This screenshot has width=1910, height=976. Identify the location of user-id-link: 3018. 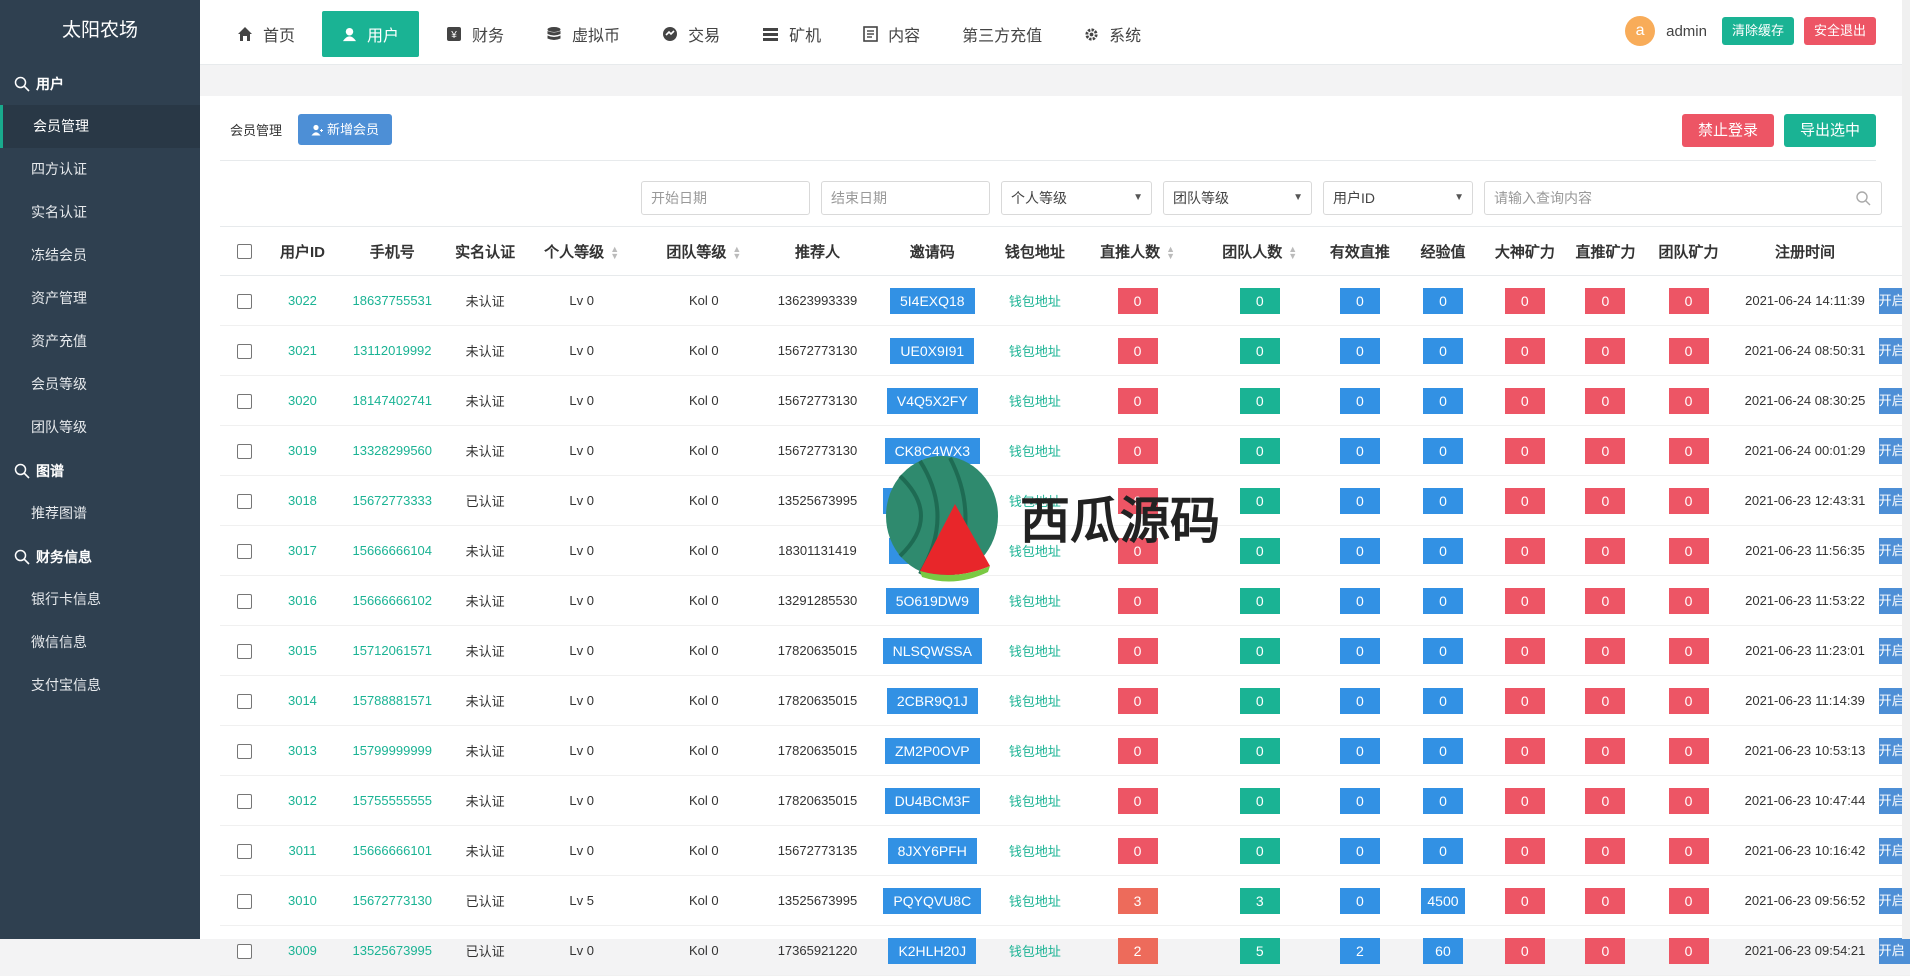
(302, 500).